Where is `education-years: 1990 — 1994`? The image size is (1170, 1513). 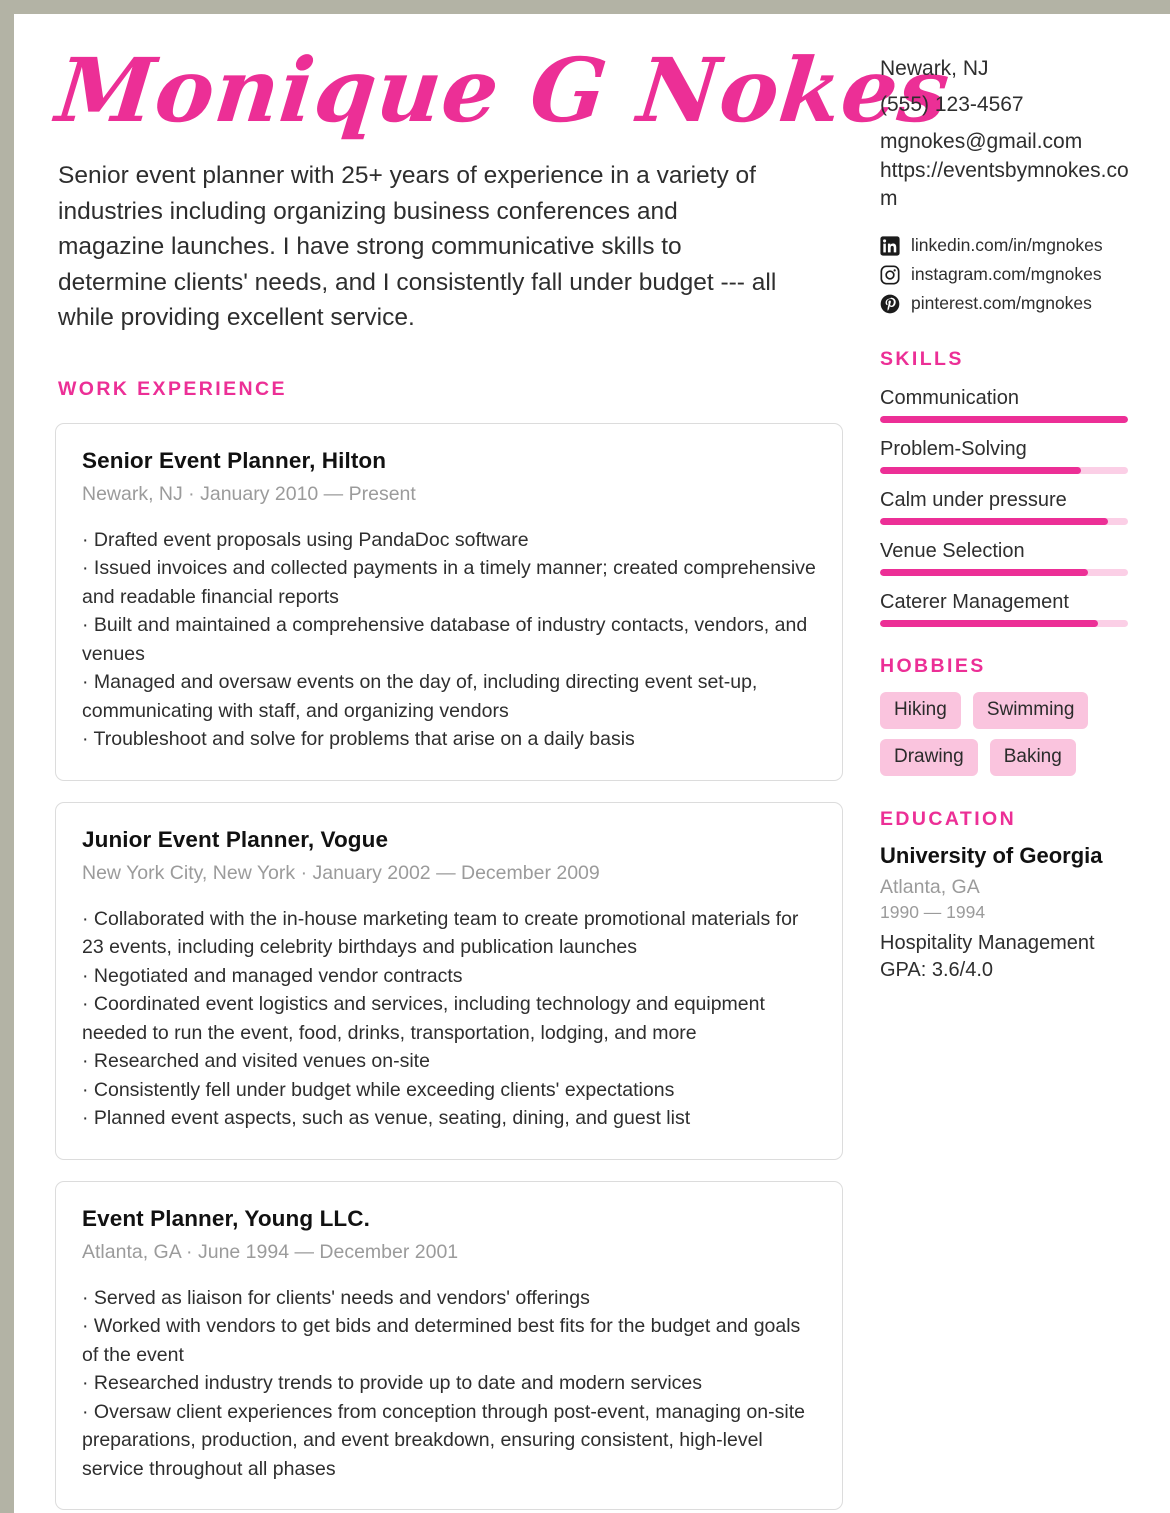
education-years: 1990 — 1994 is located at coordinates (933, 912).